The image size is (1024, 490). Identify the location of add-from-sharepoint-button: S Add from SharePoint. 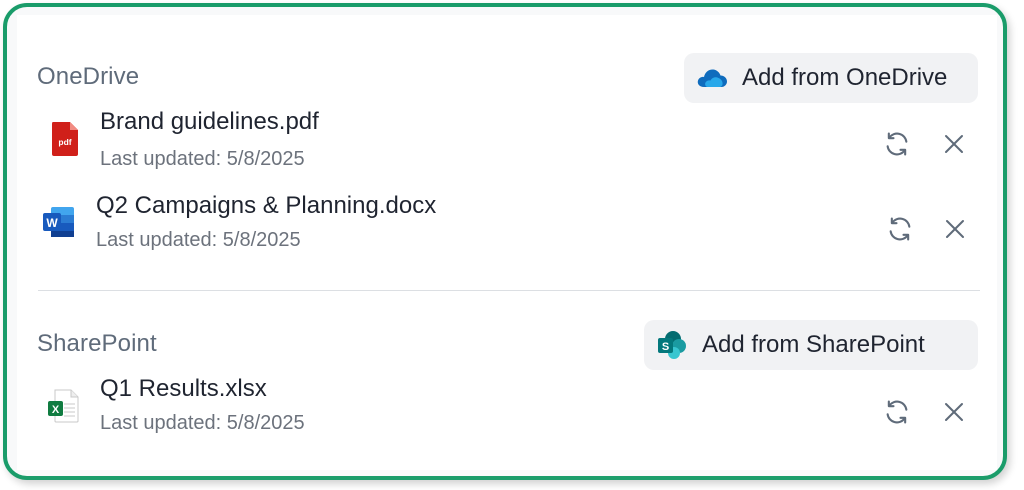
(811, 345).